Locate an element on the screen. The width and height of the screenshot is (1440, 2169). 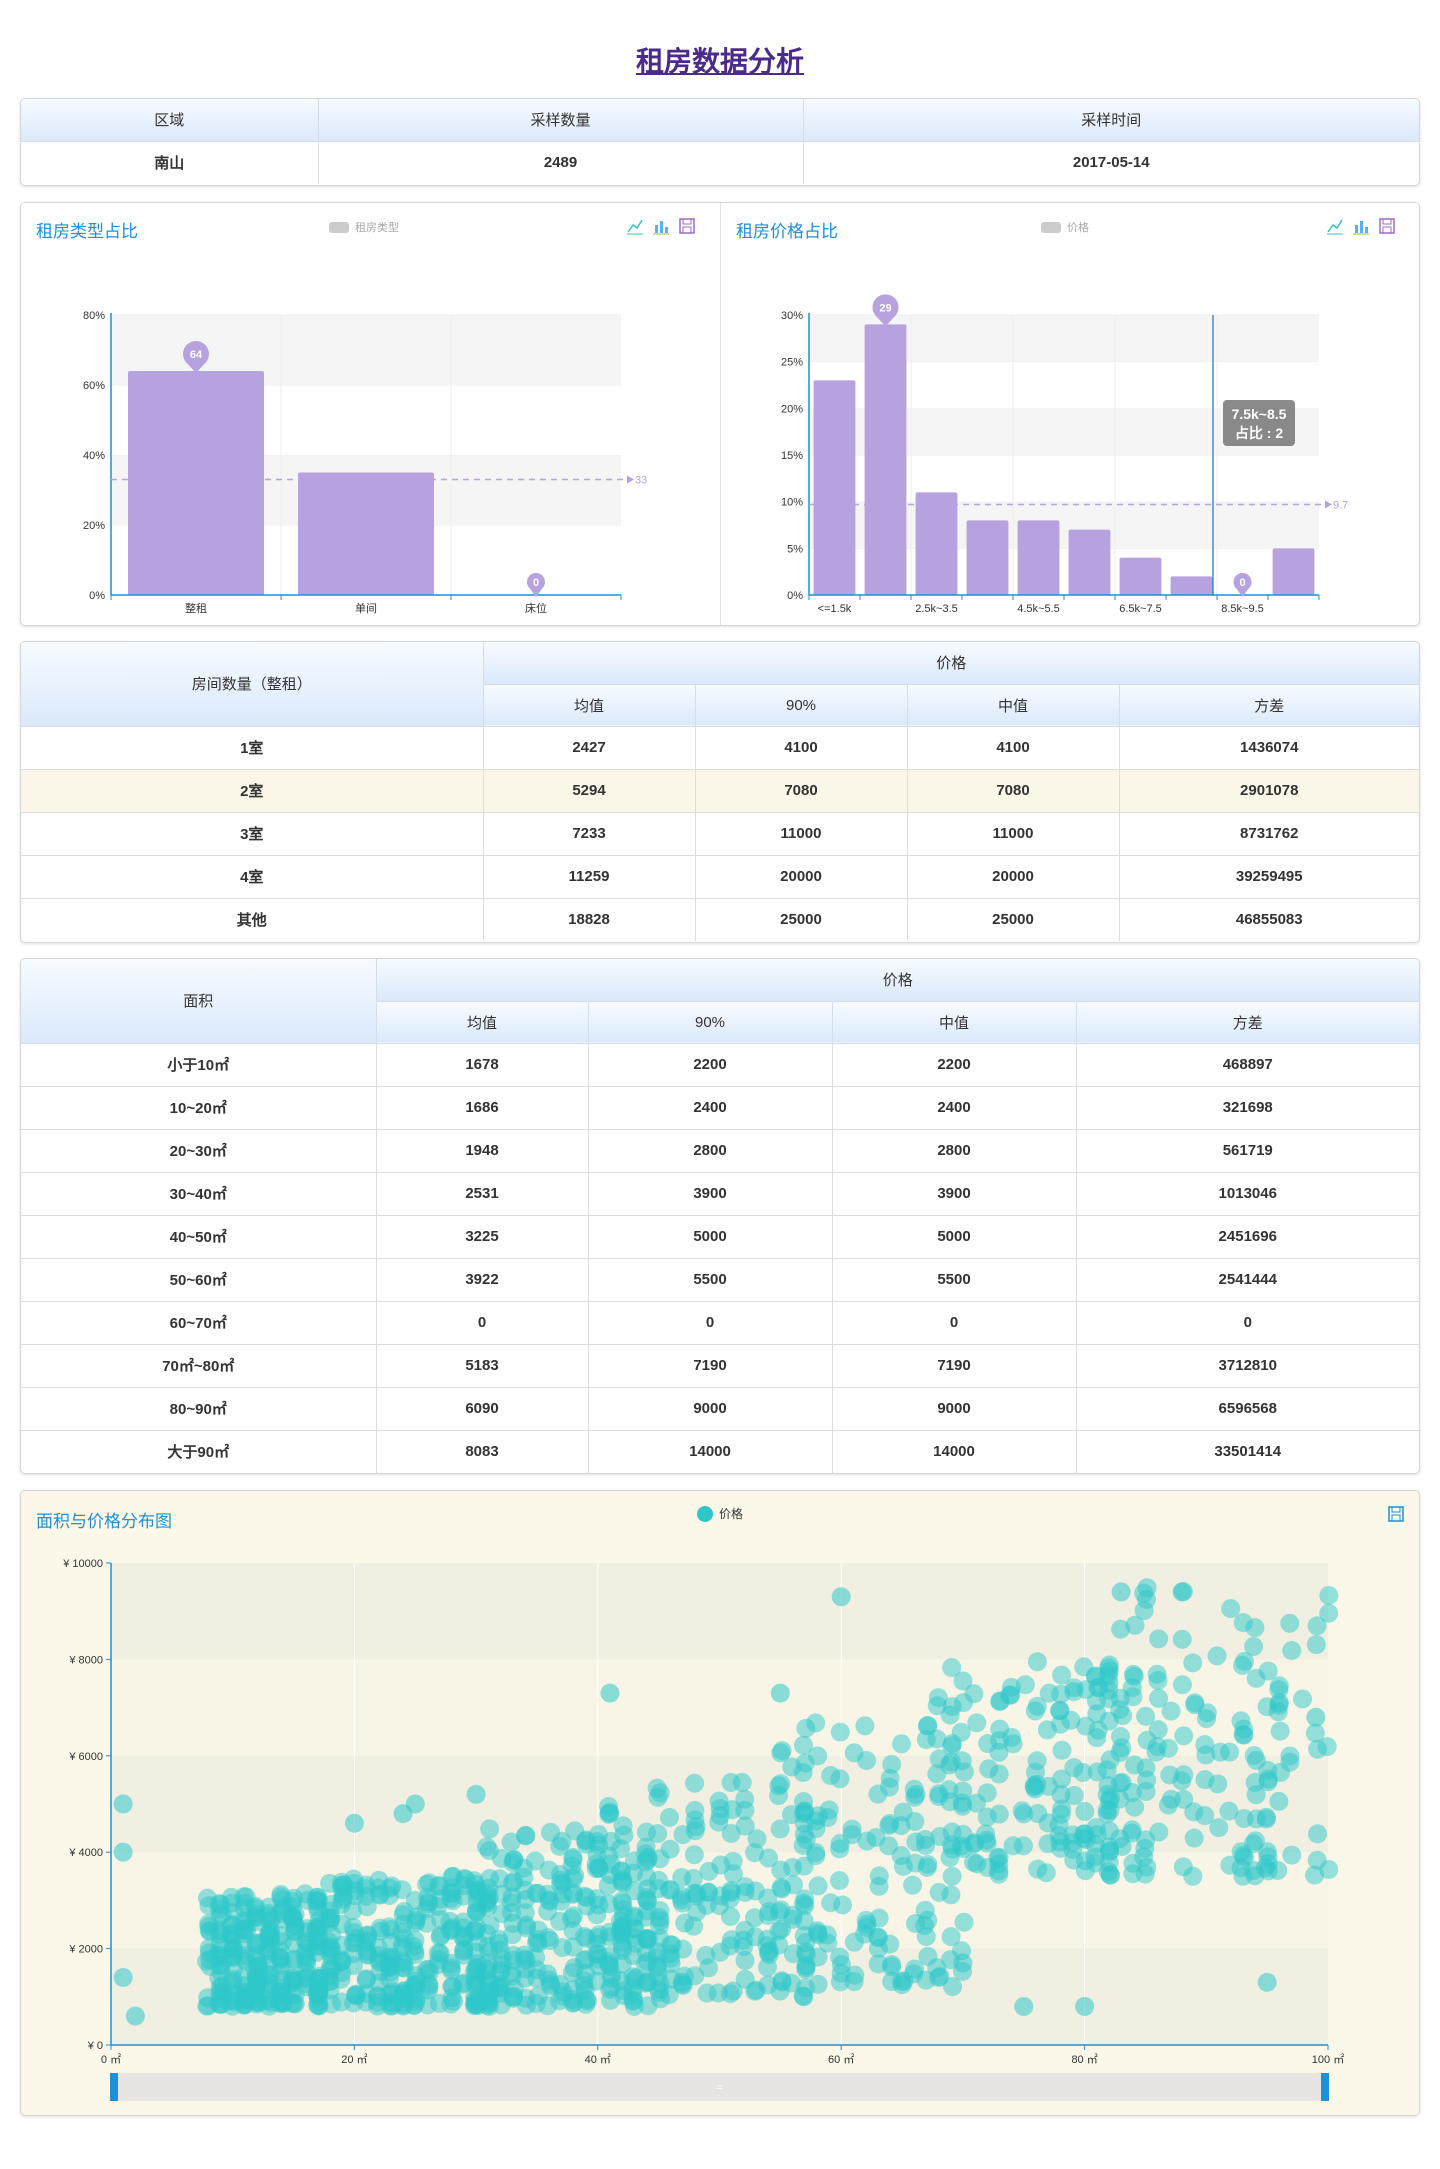
summary-count: 2489 is located at coordinates (560, 162).